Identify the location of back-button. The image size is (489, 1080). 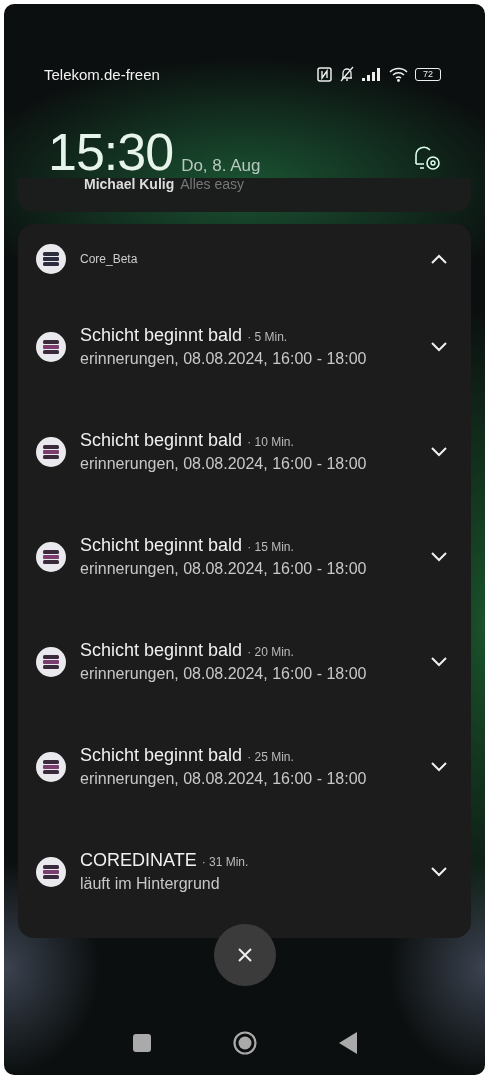
(347, 1043).